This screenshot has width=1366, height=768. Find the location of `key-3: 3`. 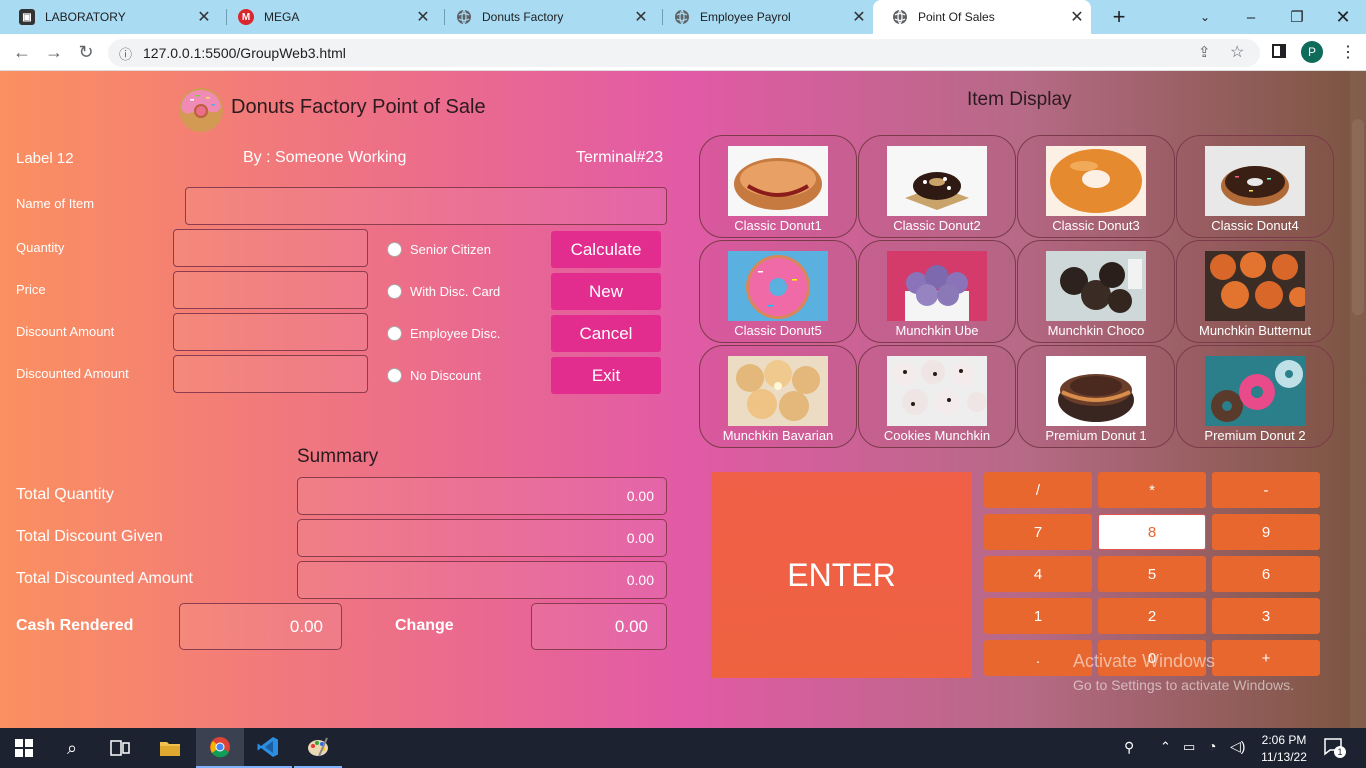

key-3: 3 is located at coordinates (1266, 616).